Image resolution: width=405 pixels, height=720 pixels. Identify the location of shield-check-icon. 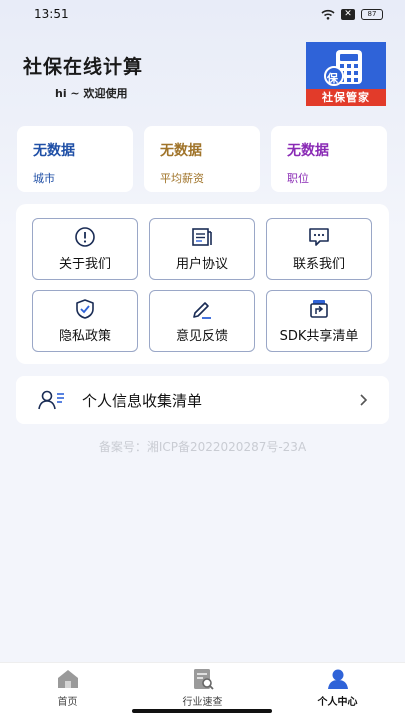
(85, 308).